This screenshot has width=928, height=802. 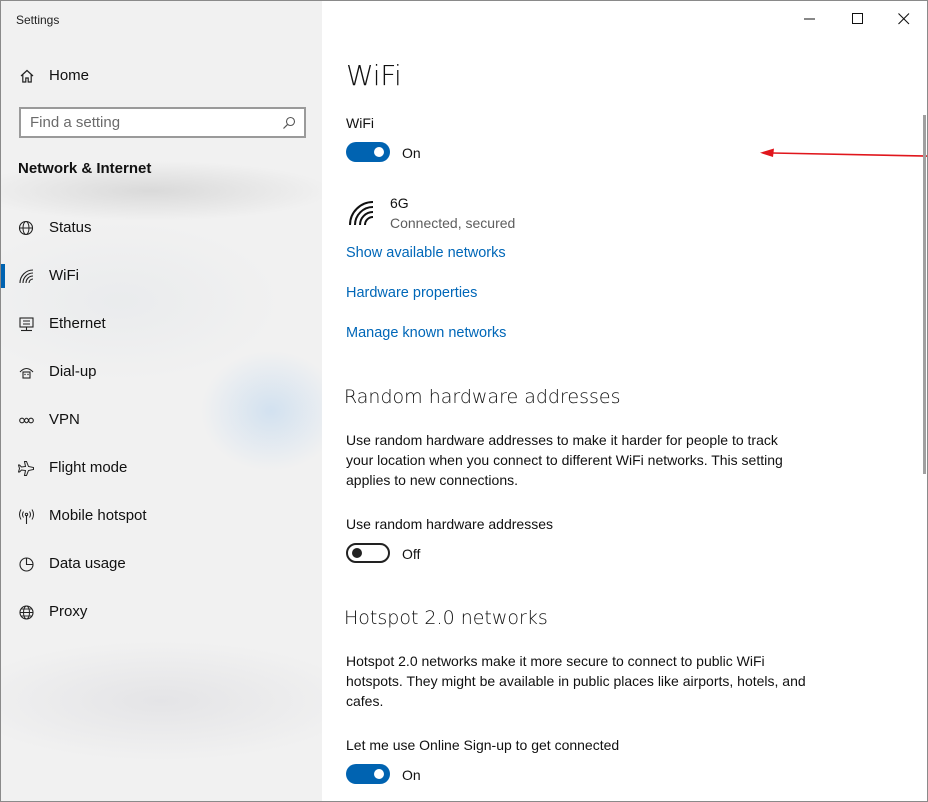 I want to click on app-title: Settings, so click(x=38, y=20).